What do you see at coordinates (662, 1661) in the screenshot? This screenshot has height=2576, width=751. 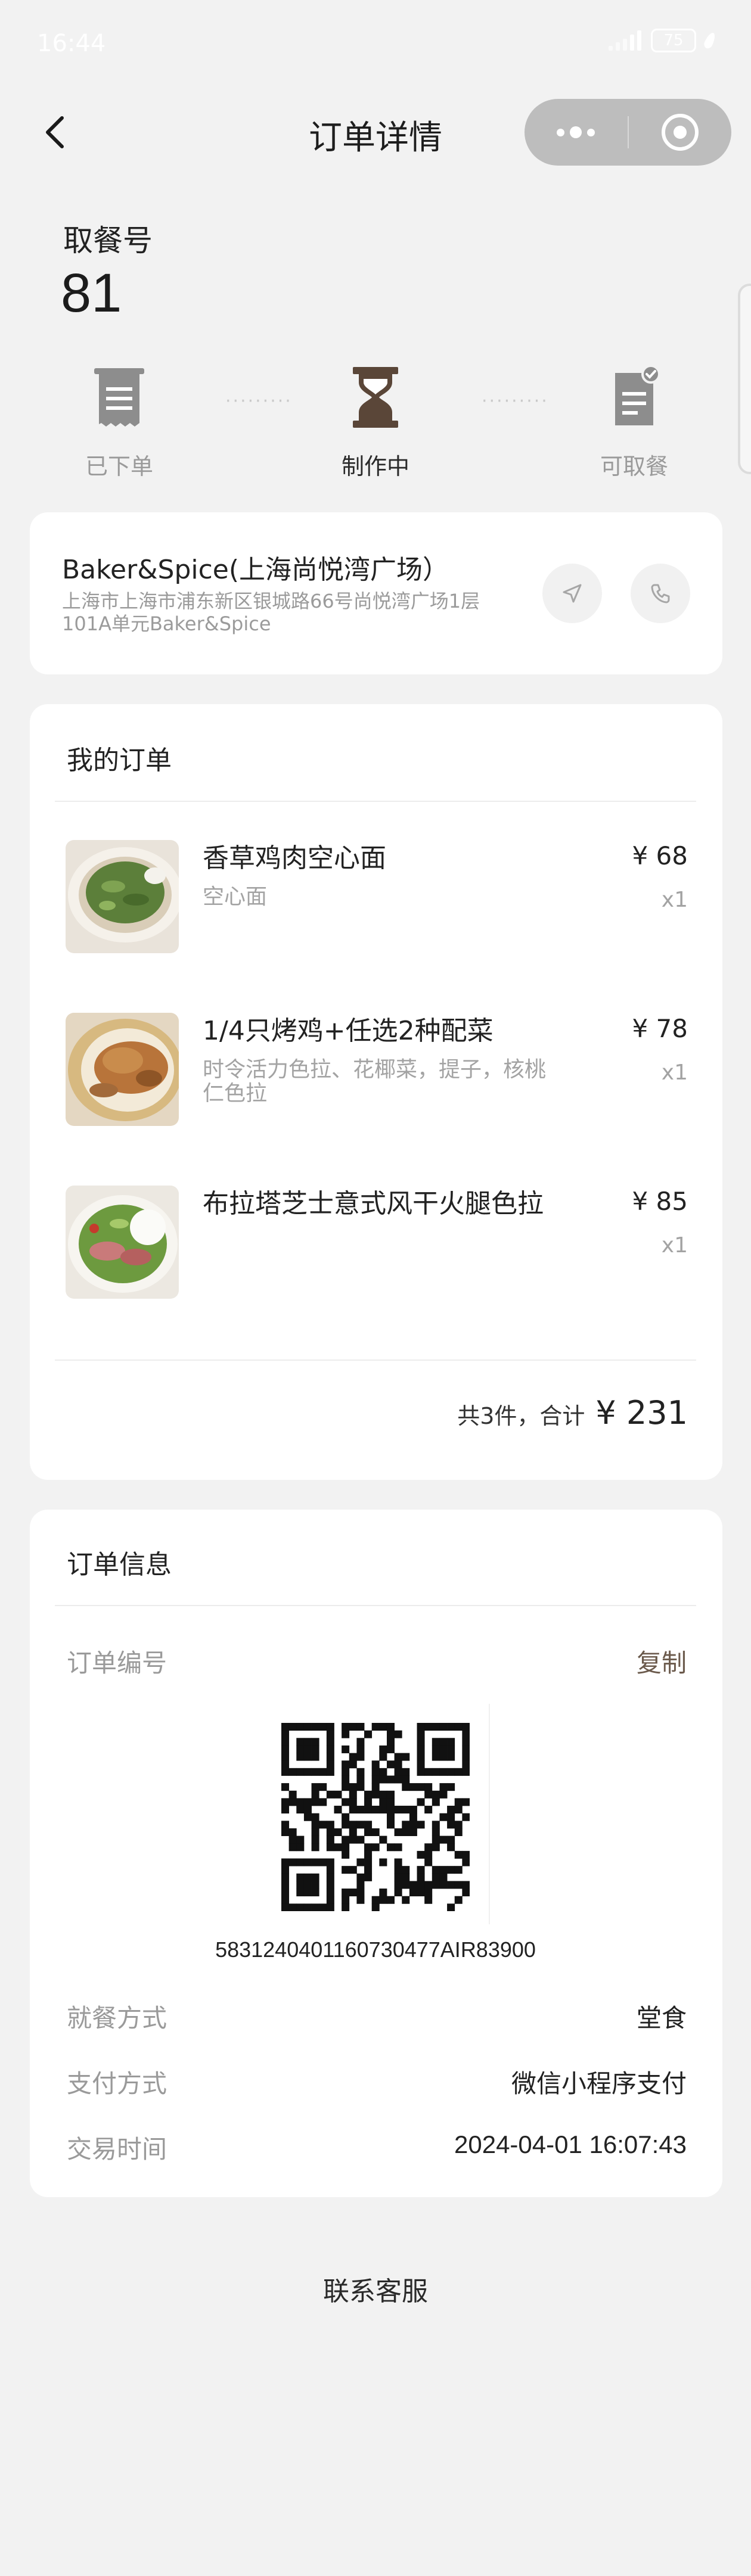 I see `copy-button: 复制` at bounding box center [662, 1661].